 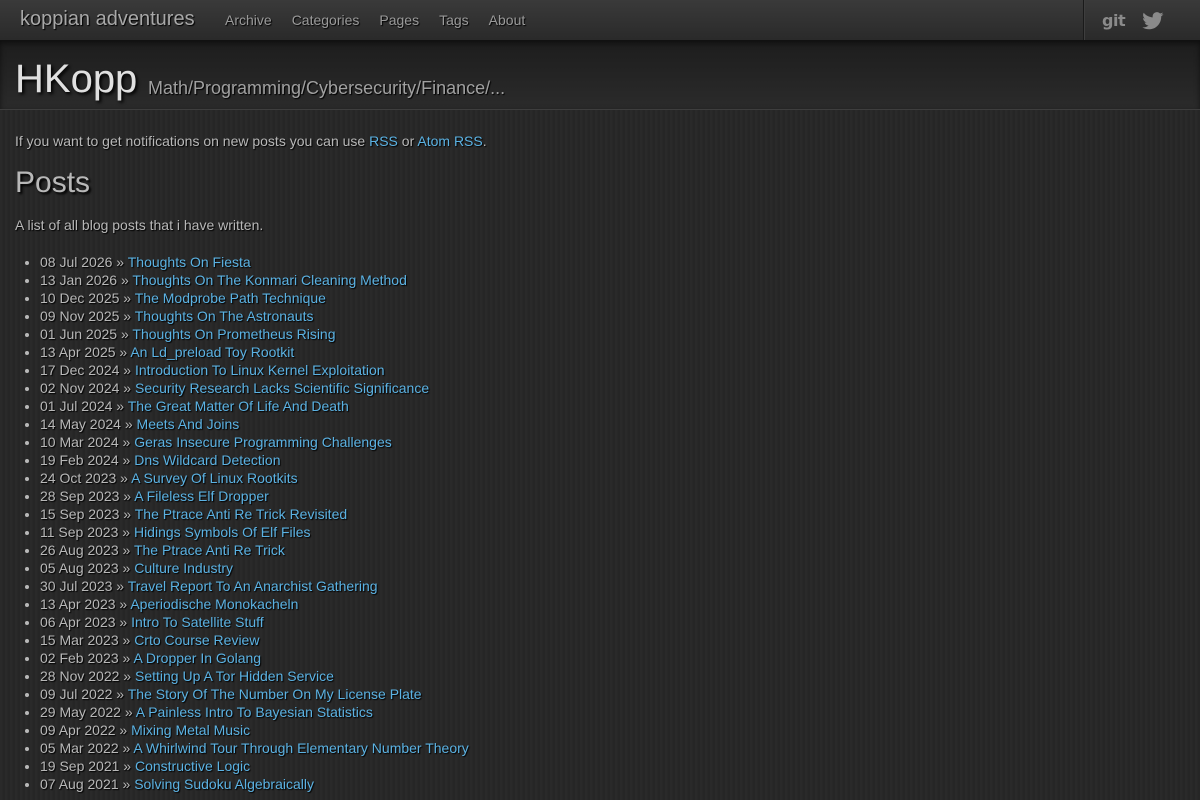 What do you see at coordinates (189, 262) in the screenshot?
I see `post-link: Thoughts On Fiesta` at bounding box center [189, 262].